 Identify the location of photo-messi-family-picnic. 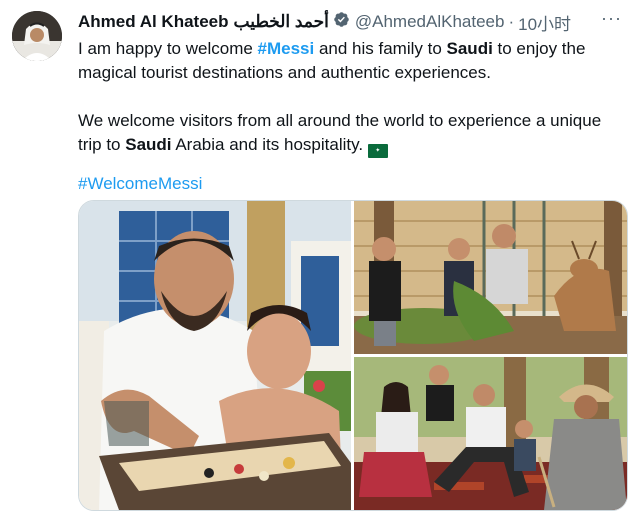
(490, 433).